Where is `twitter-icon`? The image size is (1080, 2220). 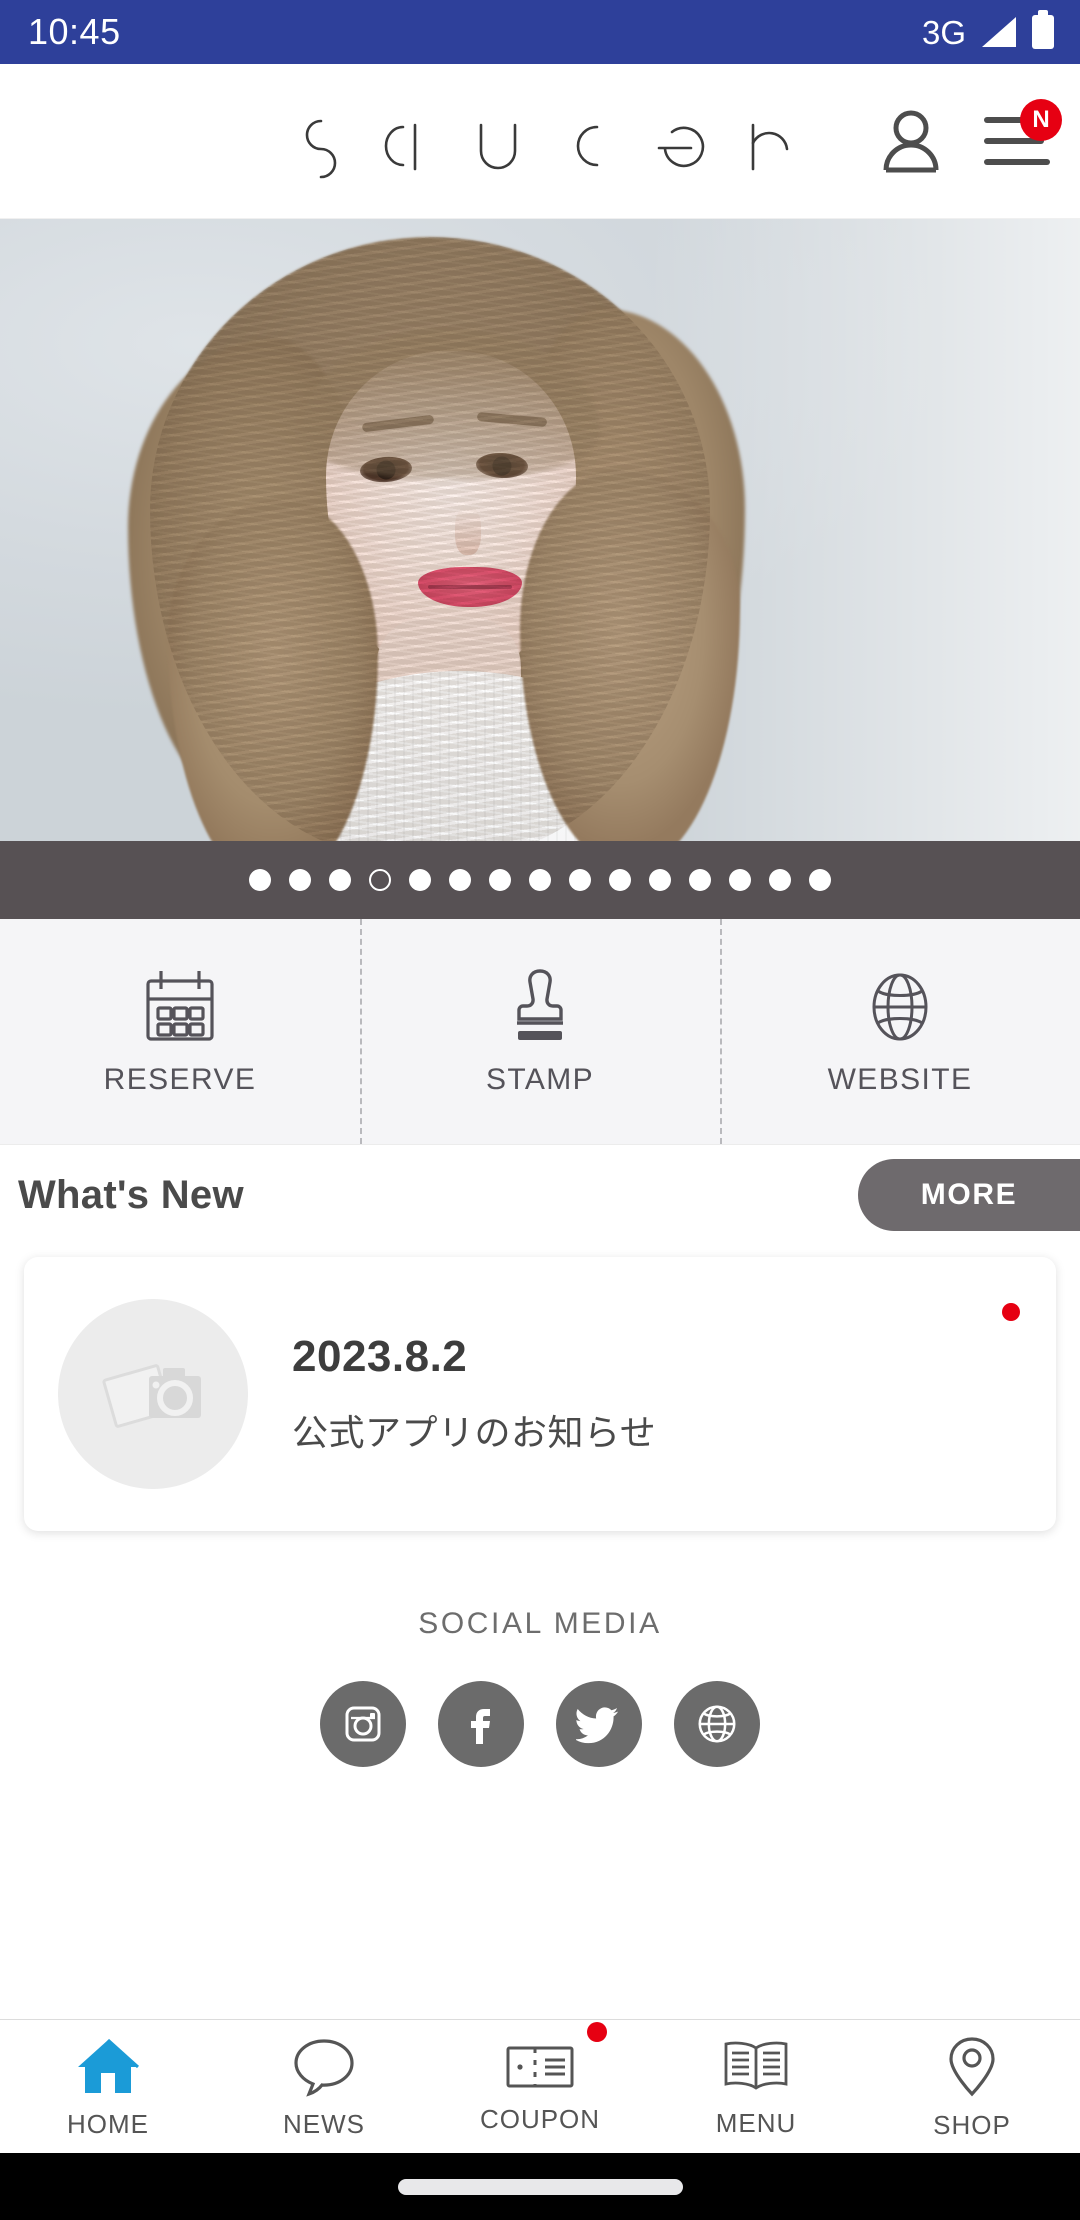 twitter-icon is located at coordinates (599, 1724).